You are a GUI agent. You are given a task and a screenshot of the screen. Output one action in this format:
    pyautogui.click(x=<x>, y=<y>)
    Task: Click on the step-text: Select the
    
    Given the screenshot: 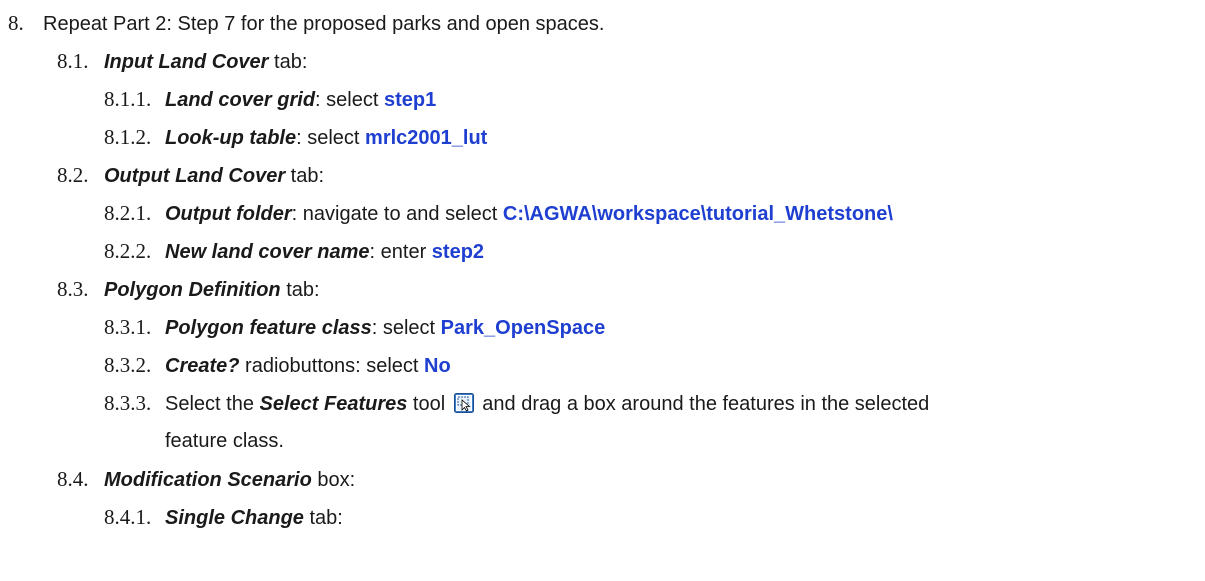 What is the action you would take?
    pyautogui.click(x=212, y=404)
    